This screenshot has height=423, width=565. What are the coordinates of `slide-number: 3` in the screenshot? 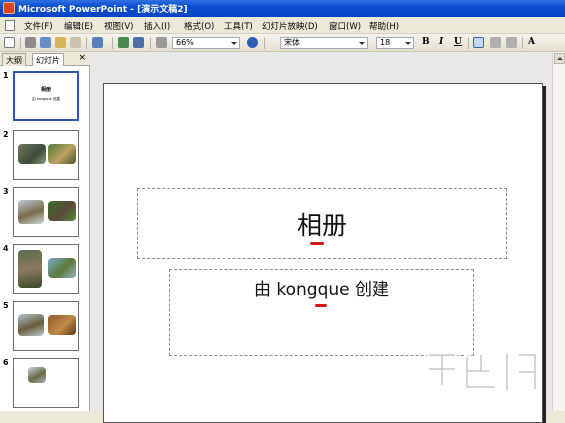 It's located at (6, 191).